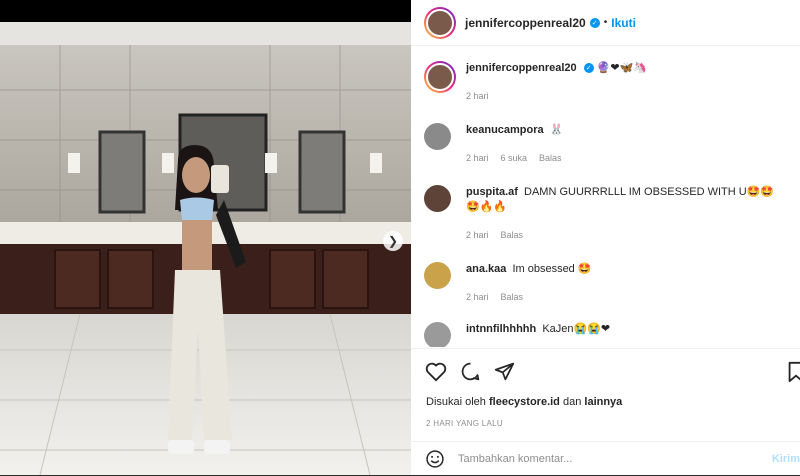 This screenshot has height=476, width=800. Describe the element at coordinates (514, 158) in the screenshot. I see `comment-likes: 6 suka` at that location.